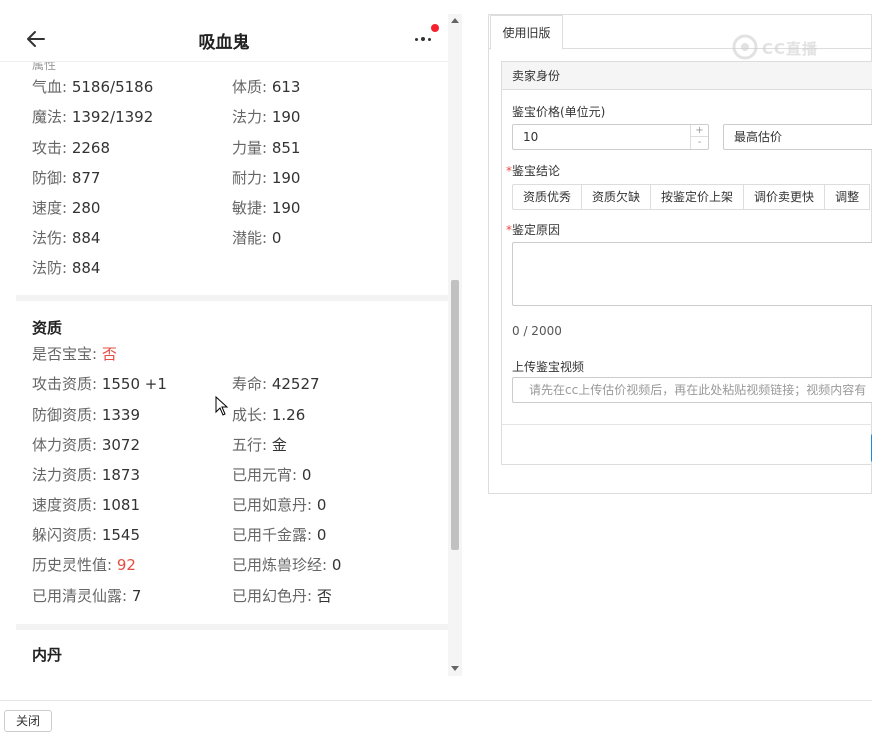 This screenshot has height=732, width=872. I want to click on is-baby-row: 是否宝宝: 否, so click(74, 354).